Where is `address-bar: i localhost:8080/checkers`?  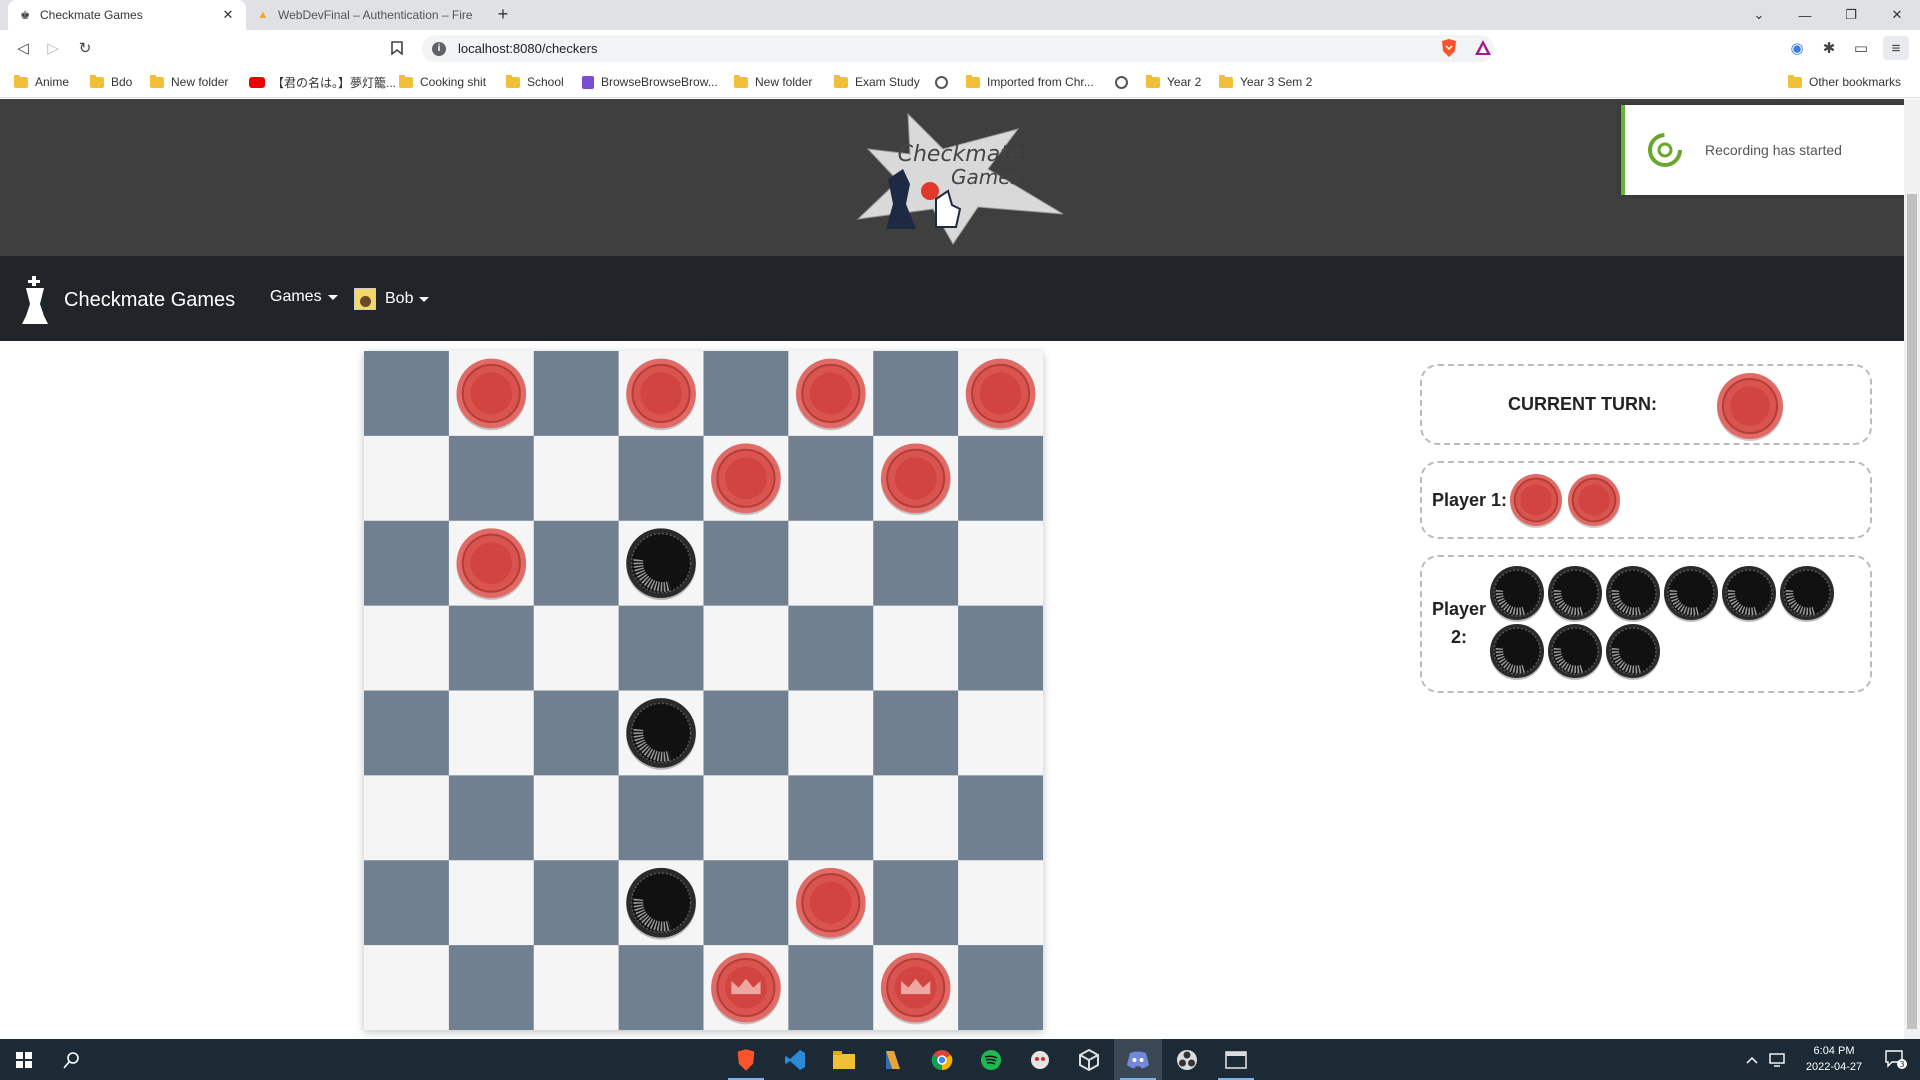 address-bar: i localhost:8080/checkers is located at coordinates (958, 48).